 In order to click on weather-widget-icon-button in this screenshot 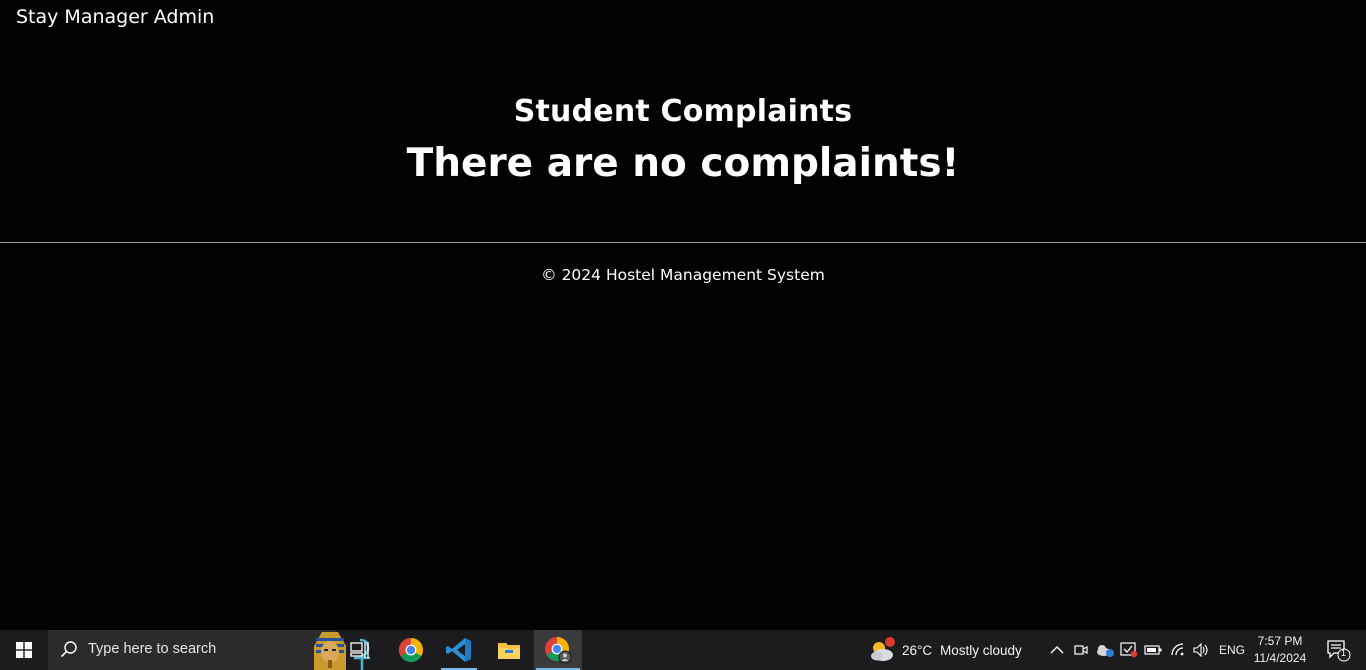, I will do `click(882, 650)`.